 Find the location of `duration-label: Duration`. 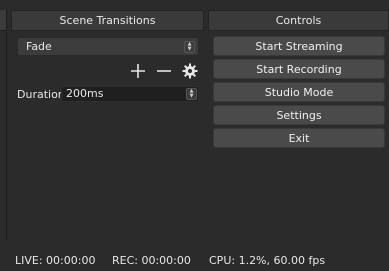

duration-label: Duration is located at coordinates (41, 94).